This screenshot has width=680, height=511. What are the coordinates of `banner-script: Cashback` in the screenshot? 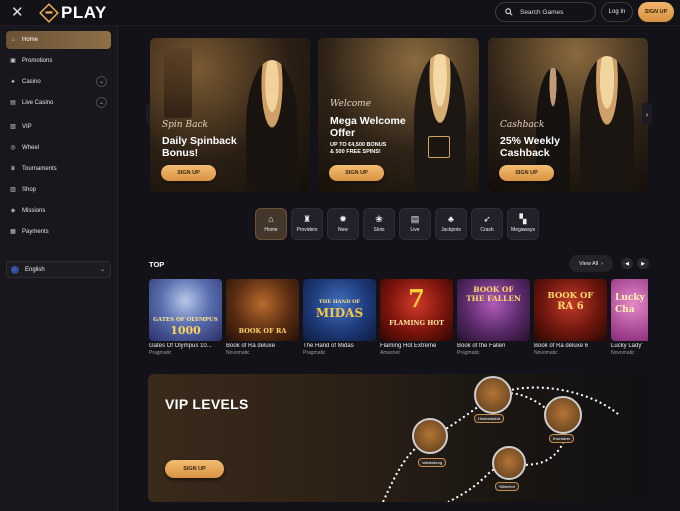 It's located at (522, 125).